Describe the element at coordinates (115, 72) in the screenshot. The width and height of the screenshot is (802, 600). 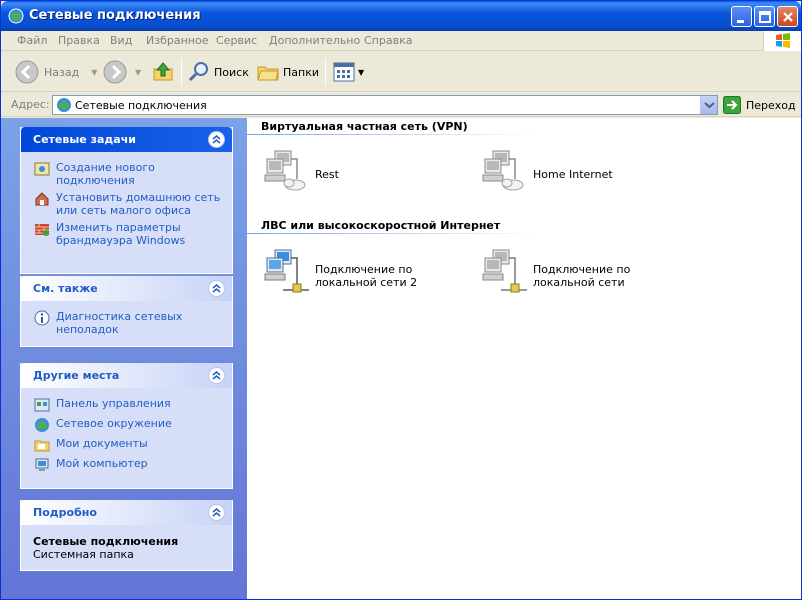
I see `forward-arrow-icon` at that location.